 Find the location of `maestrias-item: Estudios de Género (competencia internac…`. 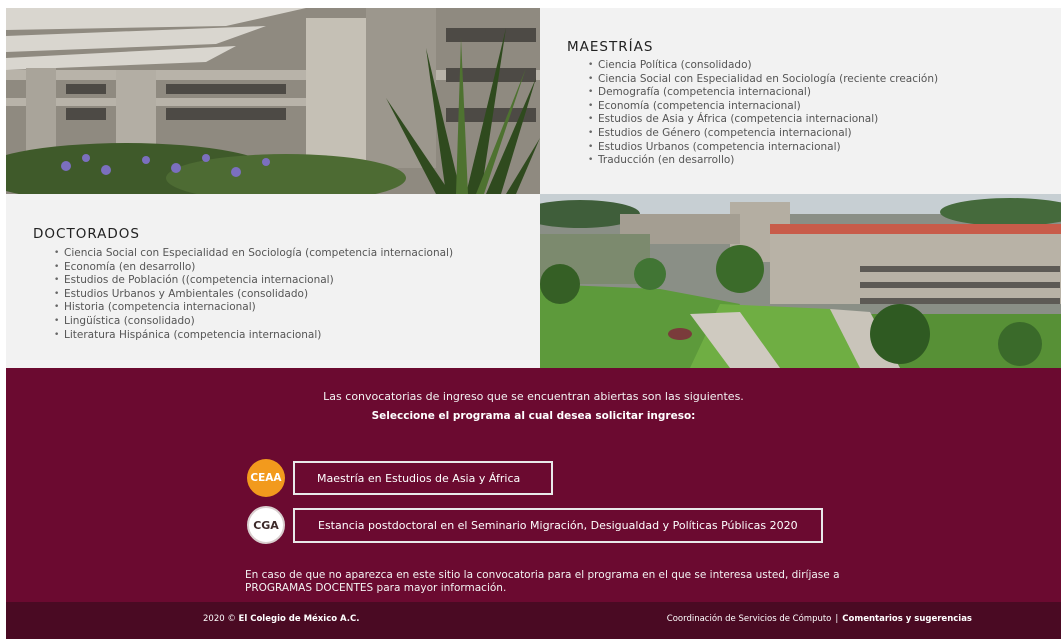

maestrias-item: Estudios de Género (competencia internac… is located at coordinates (763, 134).